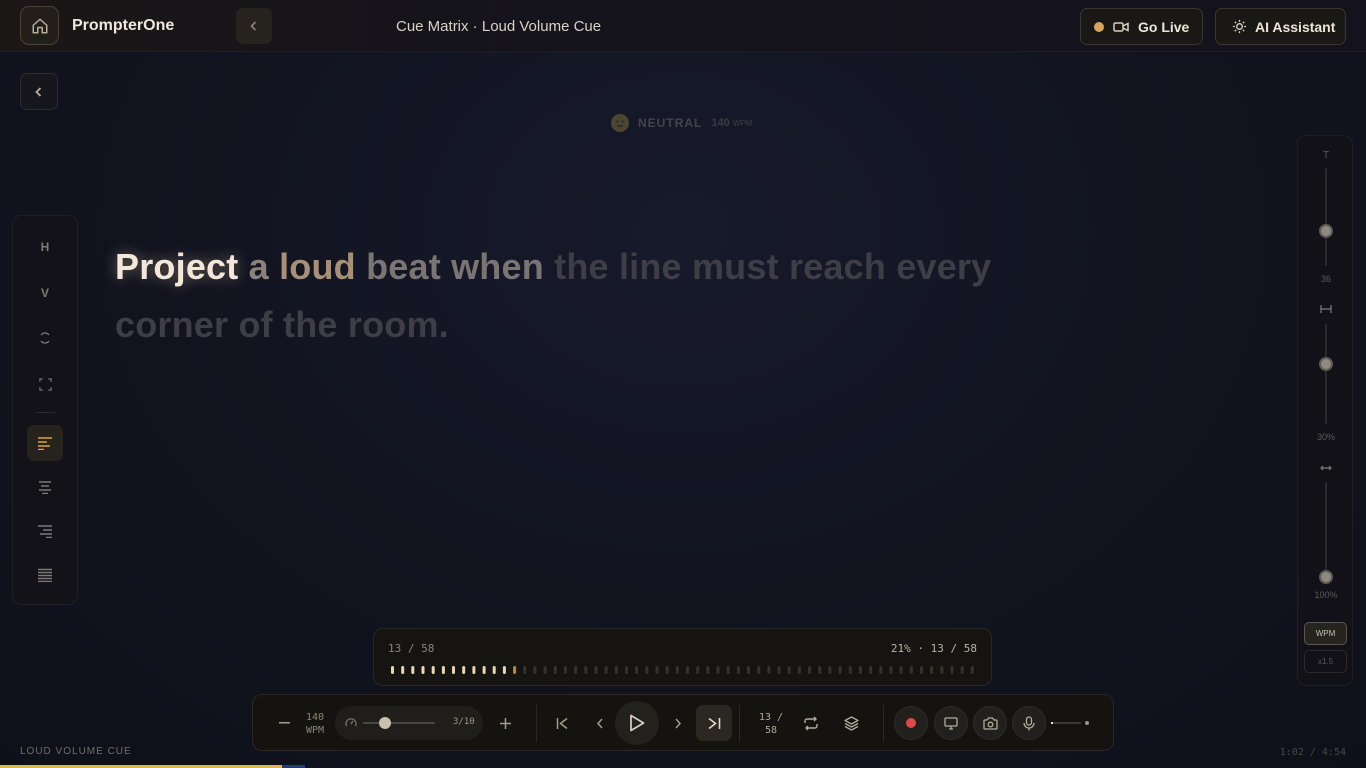 The height and width of the screenshot is (768, 1366). I want to click on speed-control: 3/10, so click(409, 723).